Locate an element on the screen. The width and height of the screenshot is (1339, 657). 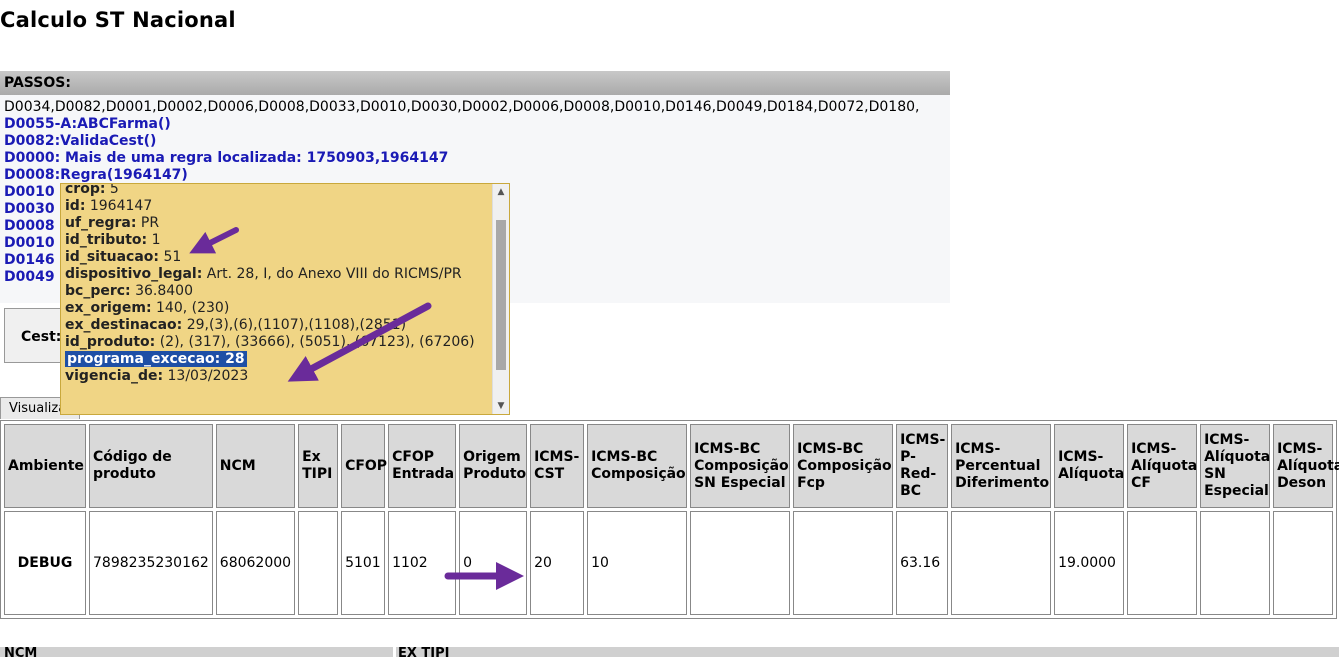
passos-step-link: D0008:Regra(1964147) is located at coordinates (475, 175).